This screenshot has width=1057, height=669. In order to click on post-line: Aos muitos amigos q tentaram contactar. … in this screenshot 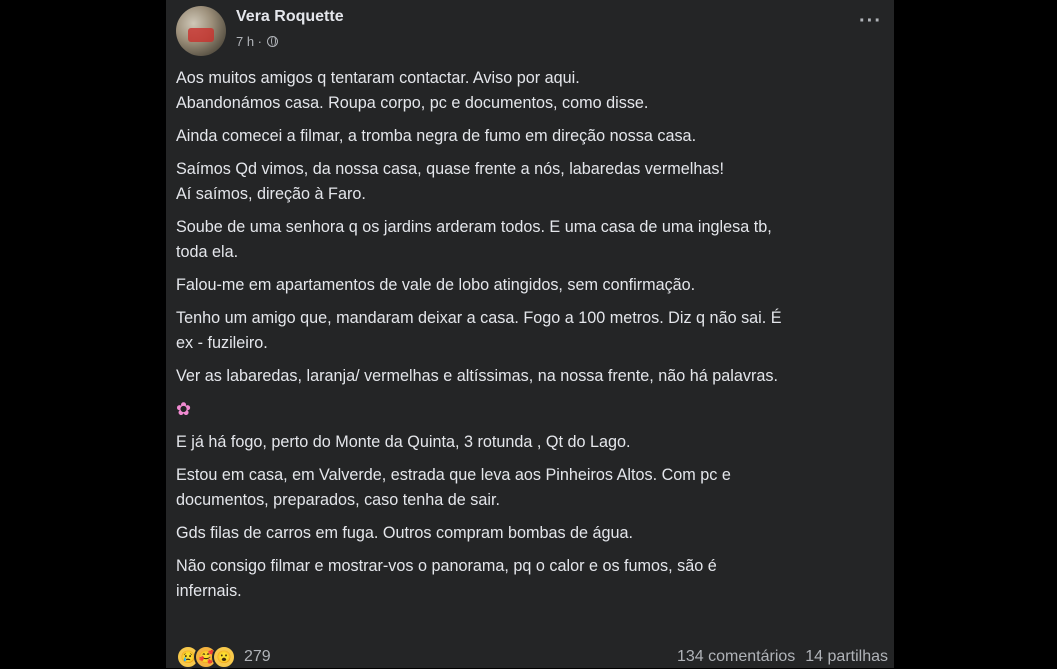, I will do `click(378, 78)`.